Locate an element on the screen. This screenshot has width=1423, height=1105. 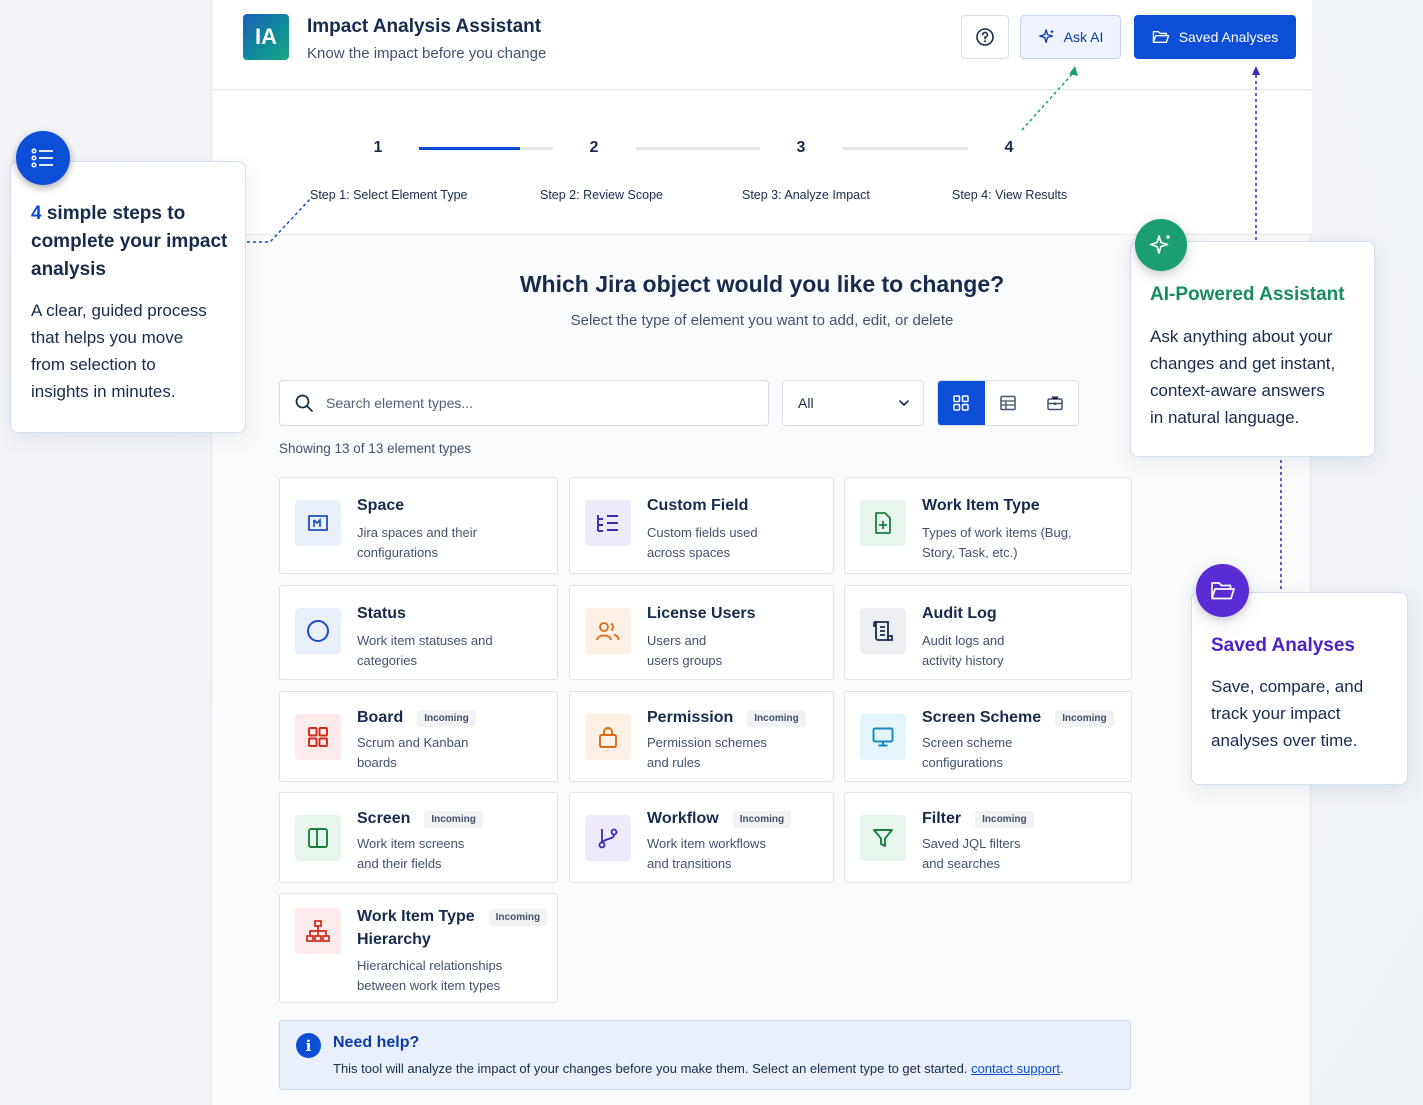
step-4-label: Step 4: View Results is located at coordinates (1010, 195).